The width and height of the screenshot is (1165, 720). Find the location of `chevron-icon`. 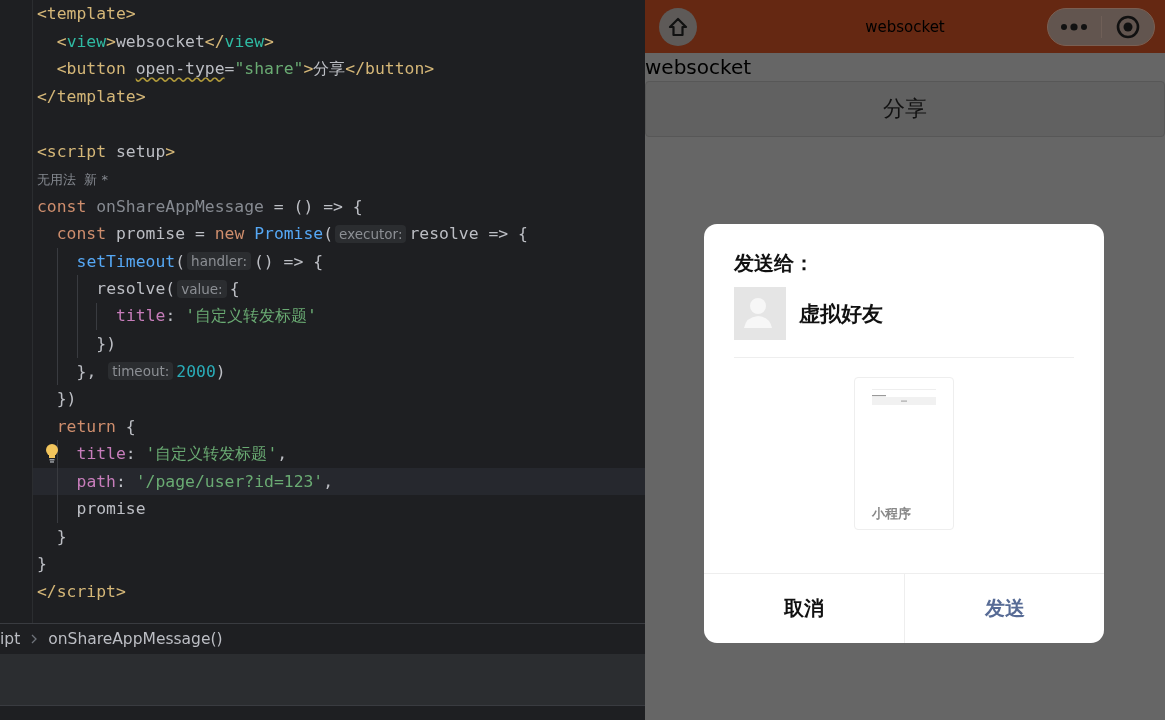

chevron-icon is located at coordinates (34, 639).